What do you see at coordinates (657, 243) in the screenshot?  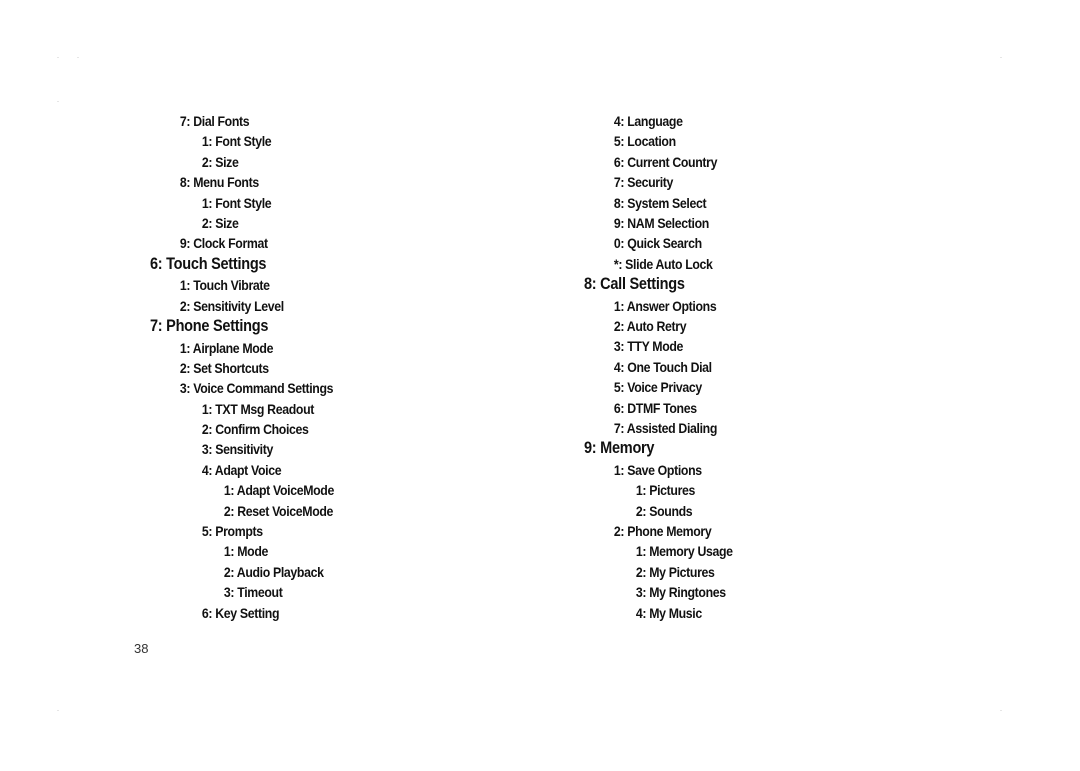 I see `menu-item: 0: Quick Search` at bounding box center [657, 243].